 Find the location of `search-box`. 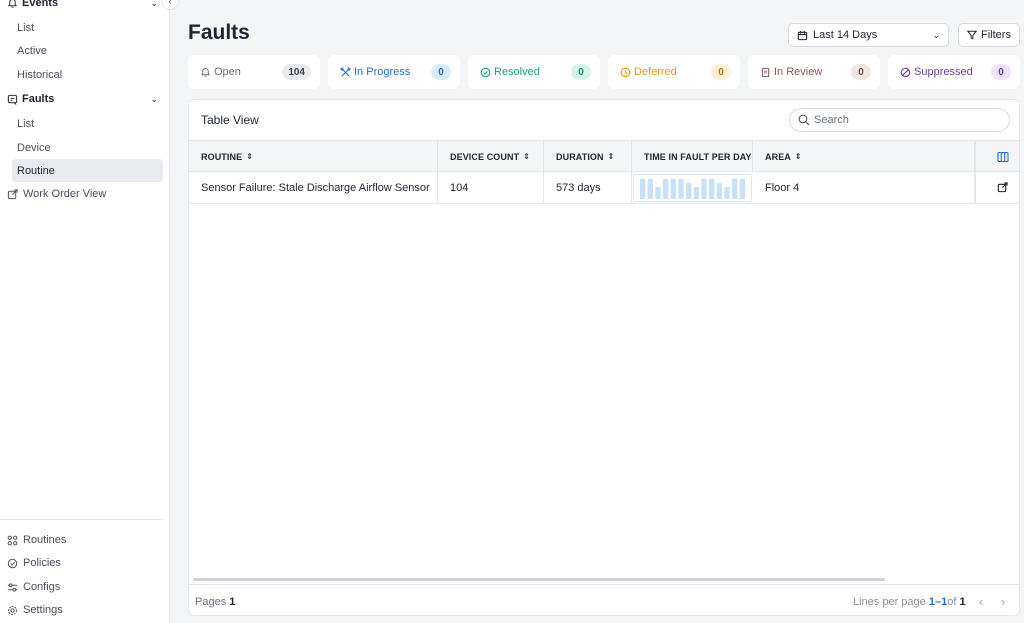

search-box is located at coordinates (899, 120).